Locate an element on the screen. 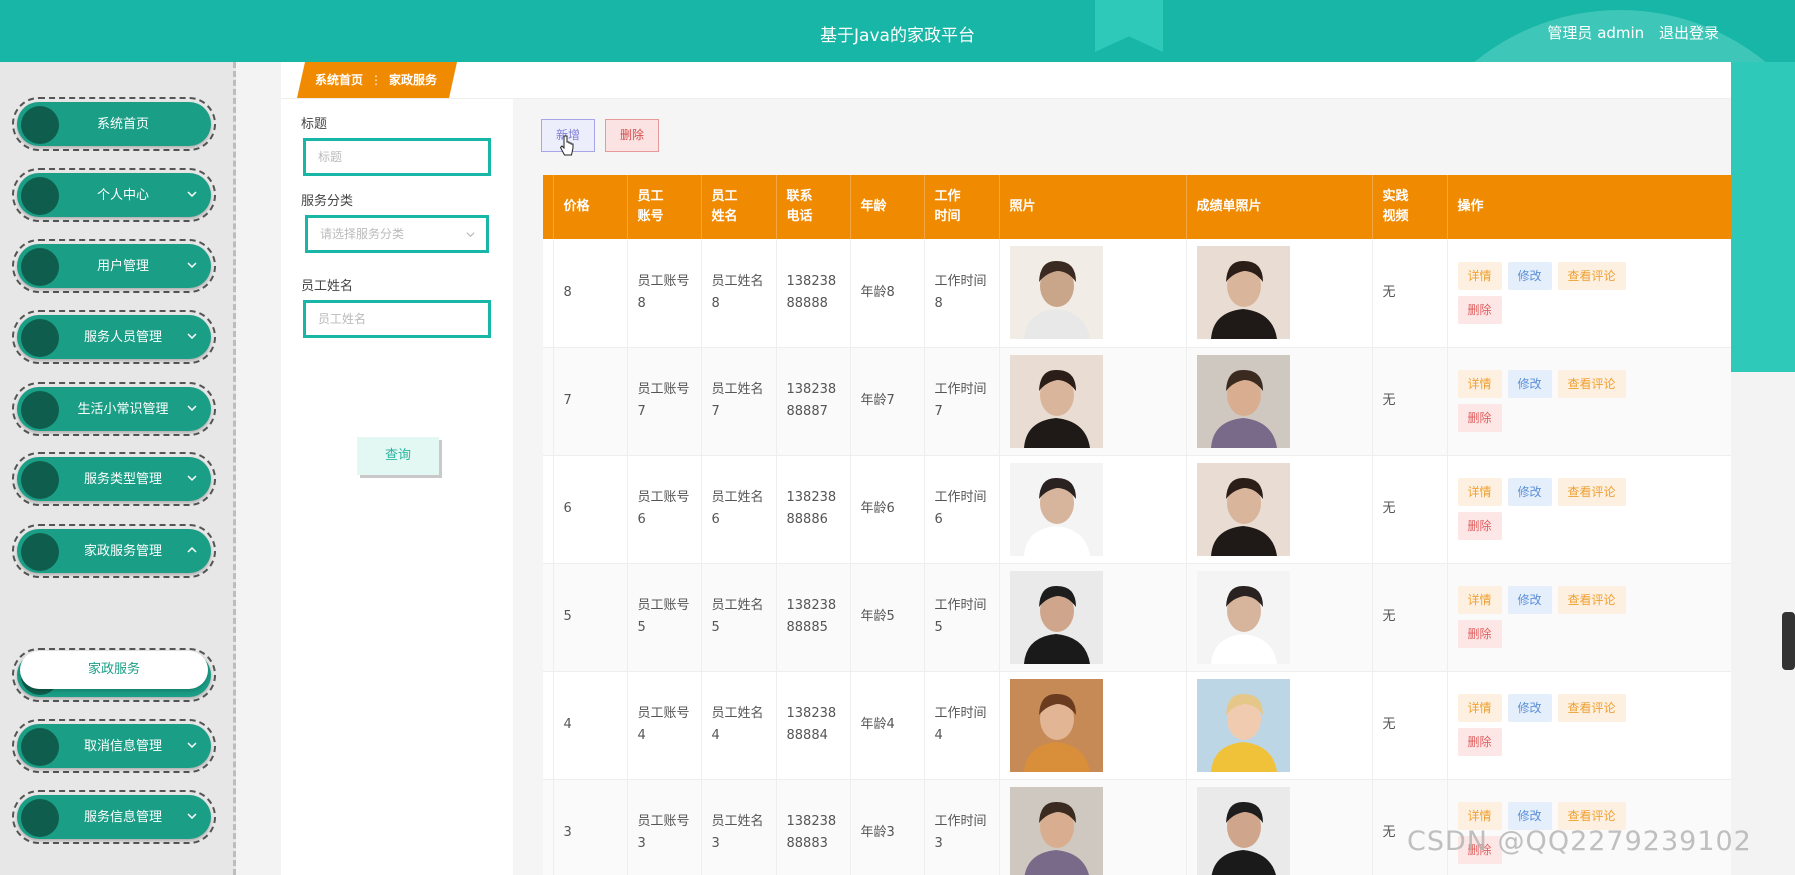 The width and height of the screenshot is (1795, 875). breadcrumb: 系统首页 ⋮ 家政服务 is located at coordinates (377, 80).